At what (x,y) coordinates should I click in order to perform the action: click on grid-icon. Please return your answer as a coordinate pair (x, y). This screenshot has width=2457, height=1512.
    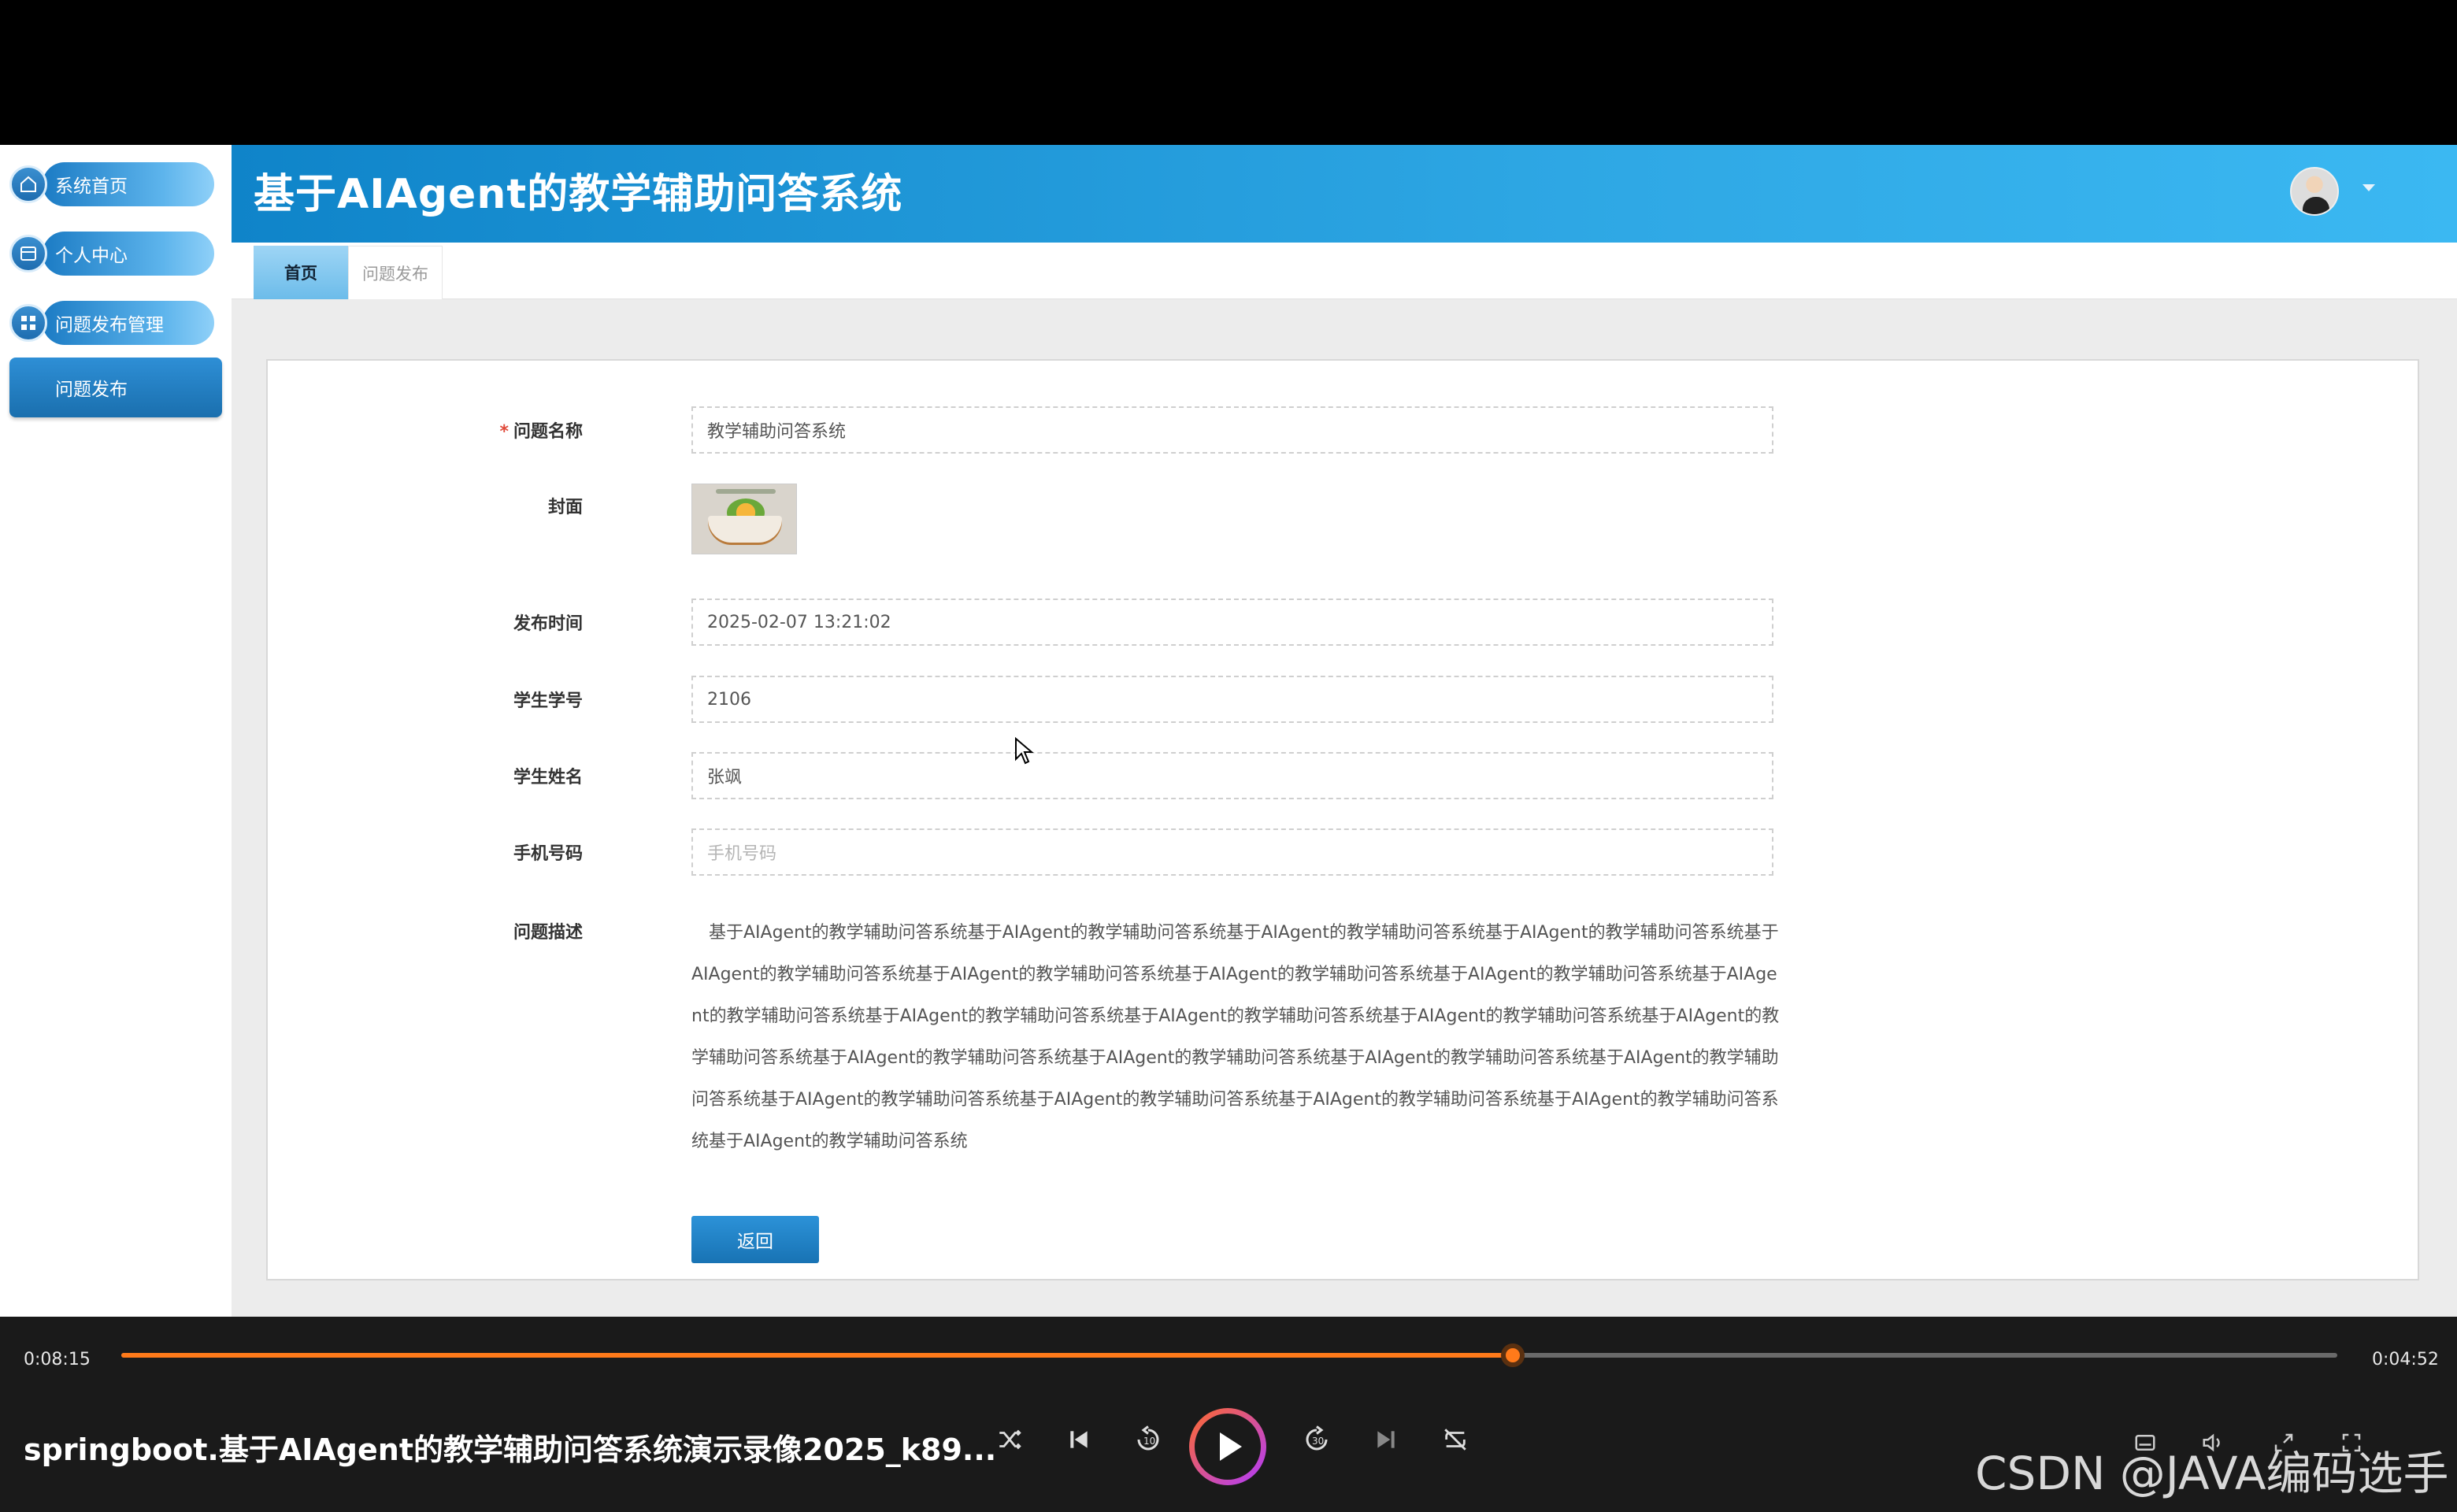
    Looking at the image, I should click on (28, 323).